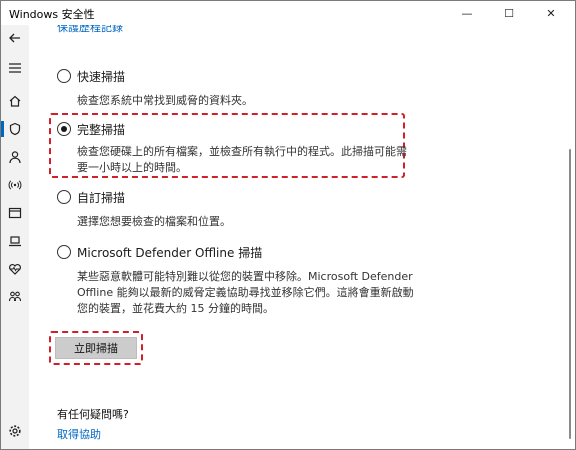 Image resolution: width=576 pixels, height=450 pixels. I want to click on full-scan-label: 完整掃描, so click(101, 130).